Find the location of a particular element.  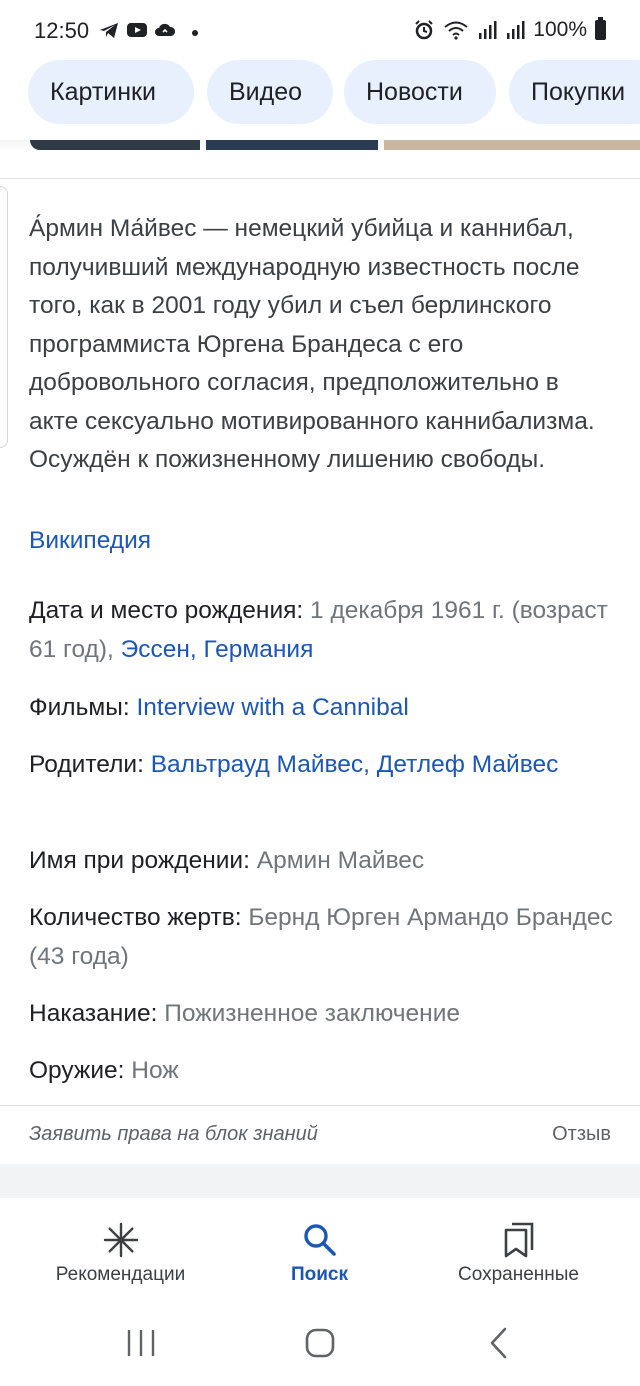

bottom-navigation: Рекомендации Поиск Сохраненные is located at coordinates (320, 1250).